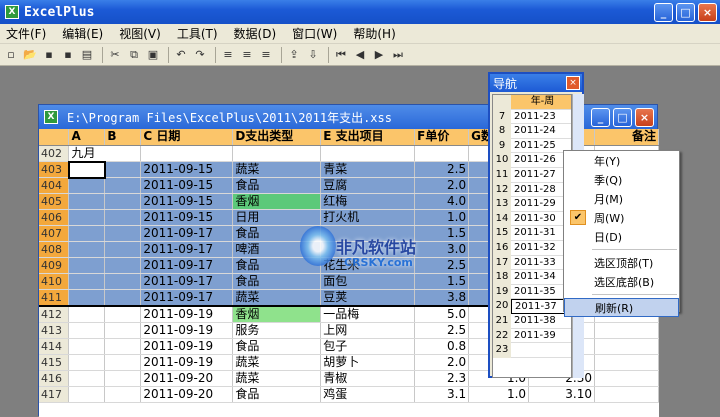 The image size is (720, 417). What do you see at coordinates (294, 55) in the screenshot?
I see `export-icon: ⇪` at bounding box center [294, 55].